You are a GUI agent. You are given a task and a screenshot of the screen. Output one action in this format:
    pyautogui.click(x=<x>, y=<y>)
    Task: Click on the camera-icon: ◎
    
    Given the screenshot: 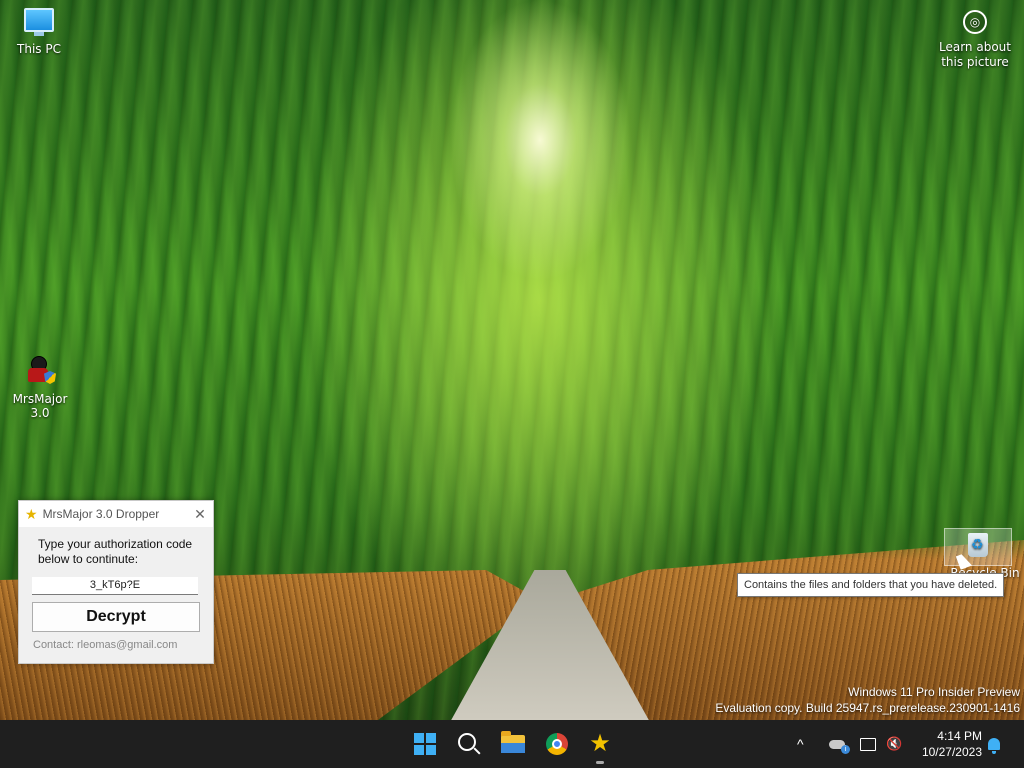 What is the action you would take?
    pyautogui.click(x=975, y=22)
    